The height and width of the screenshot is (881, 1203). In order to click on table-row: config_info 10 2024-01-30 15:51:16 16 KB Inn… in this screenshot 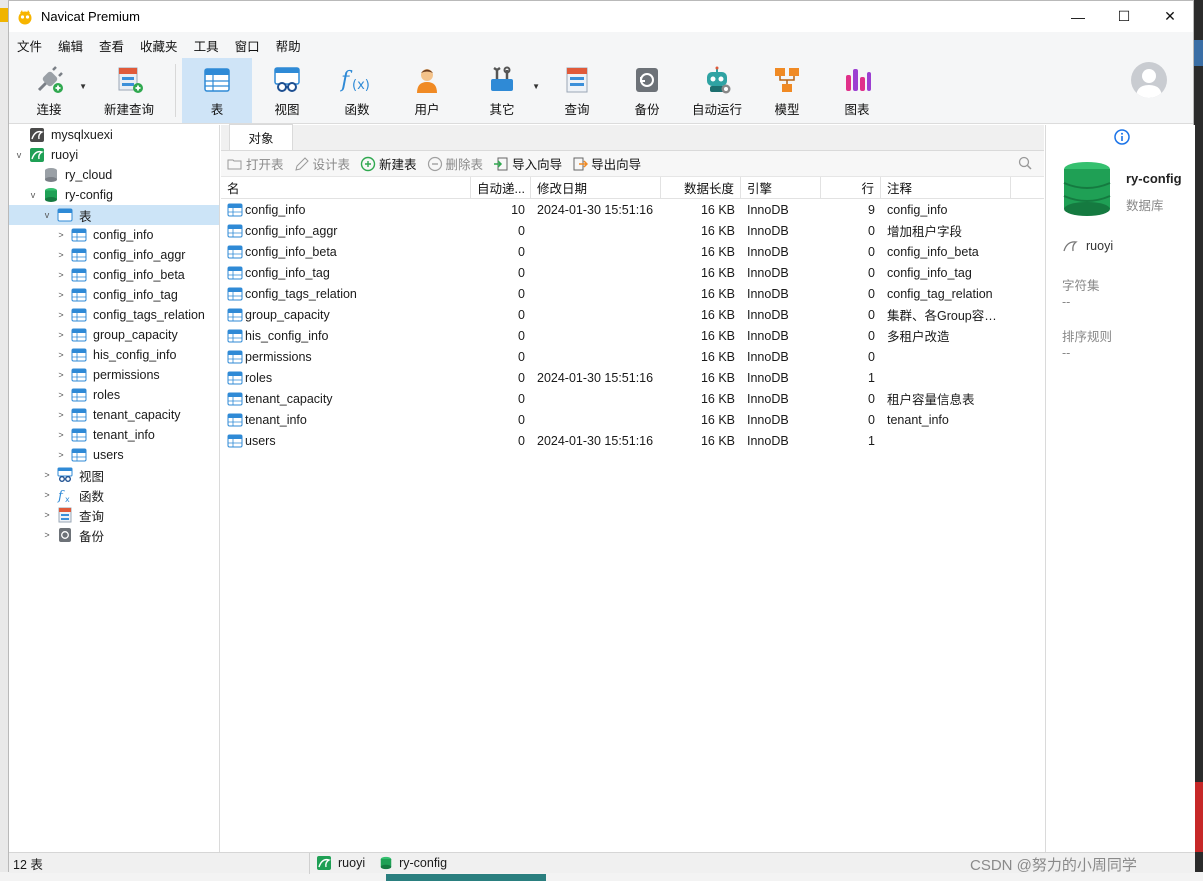, I will do `click(632, 209)`.